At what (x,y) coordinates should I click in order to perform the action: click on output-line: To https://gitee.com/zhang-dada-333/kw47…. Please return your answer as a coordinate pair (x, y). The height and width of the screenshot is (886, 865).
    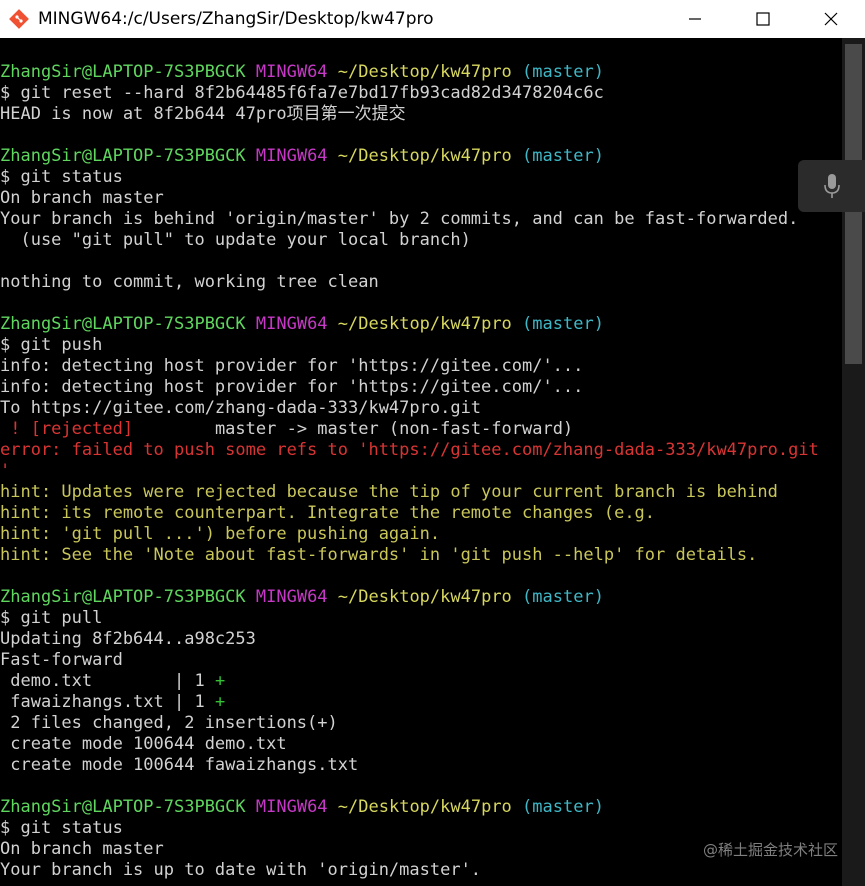
    Looking at the image, I should click on (241, 408).